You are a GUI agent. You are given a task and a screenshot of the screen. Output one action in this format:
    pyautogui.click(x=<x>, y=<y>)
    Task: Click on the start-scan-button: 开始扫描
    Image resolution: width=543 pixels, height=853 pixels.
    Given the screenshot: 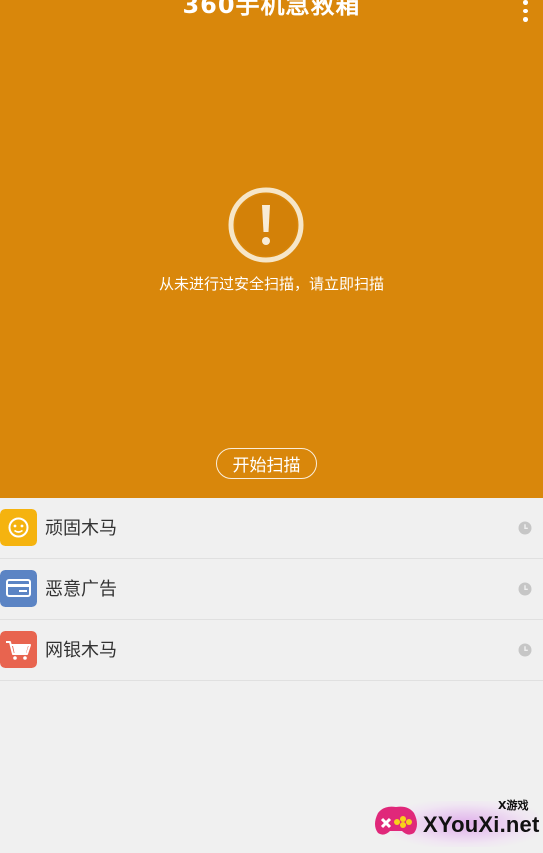 What is the action you would take?
    pyautogui.click(x=266, y=463)
    